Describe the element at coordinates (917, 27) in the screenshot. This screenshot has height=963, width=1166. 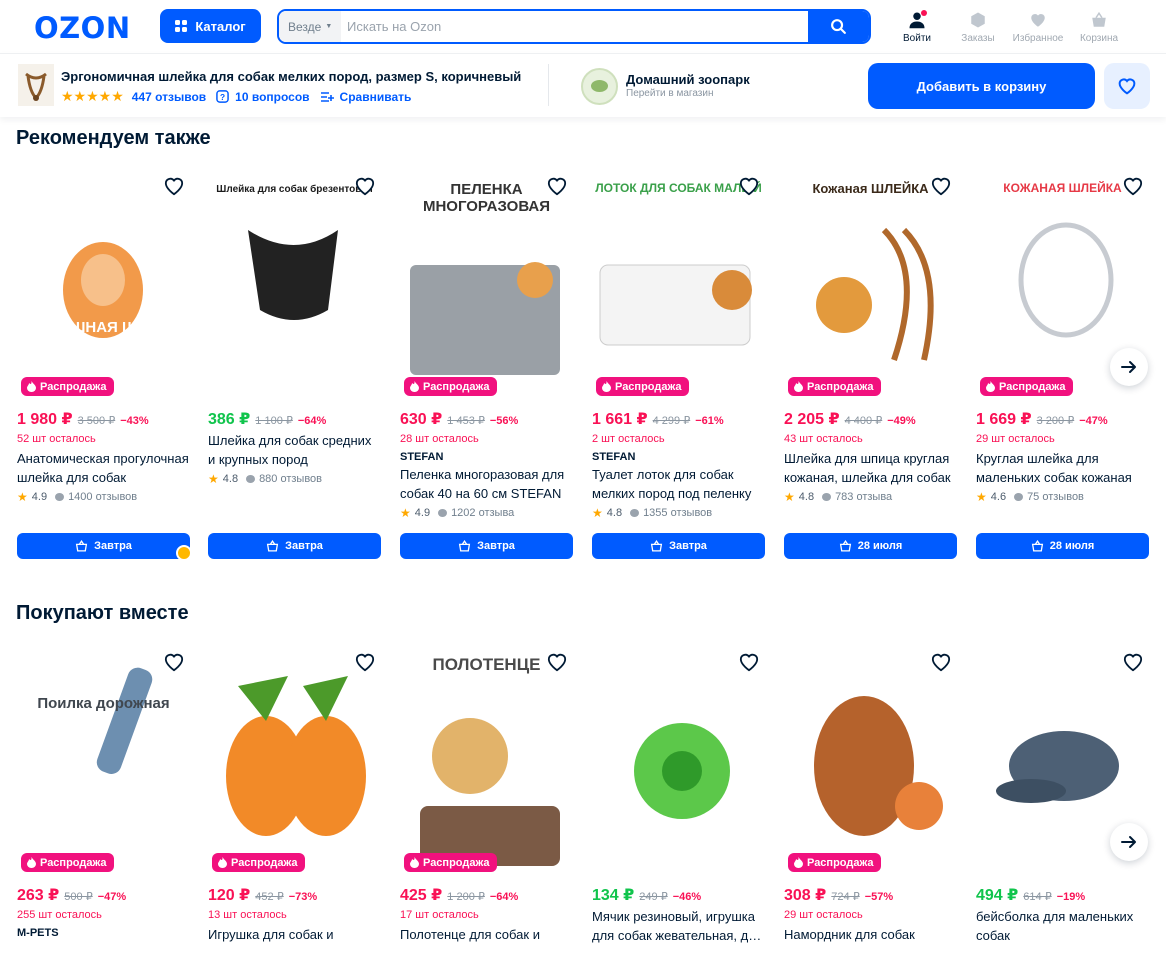
I see `nav-login: Войти` at that location.